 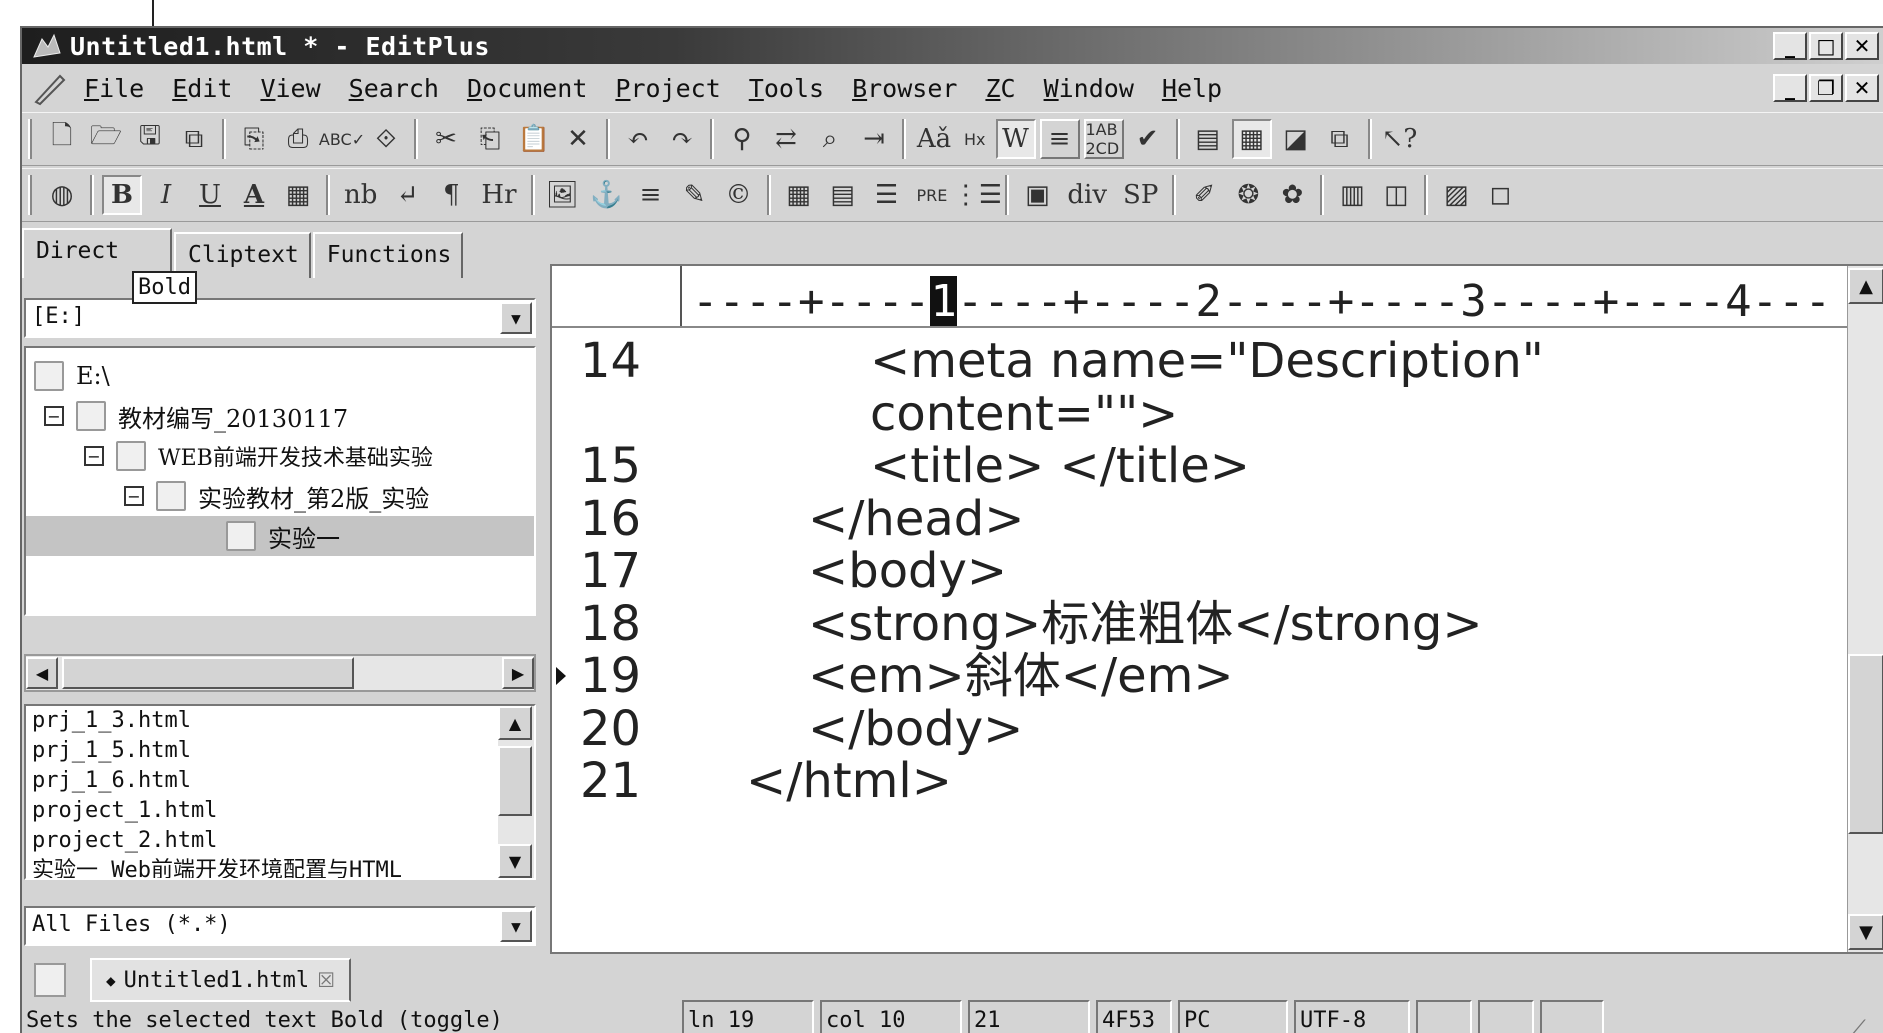 I want to click on style-icon: ❂, so click(x=1248, y=195).